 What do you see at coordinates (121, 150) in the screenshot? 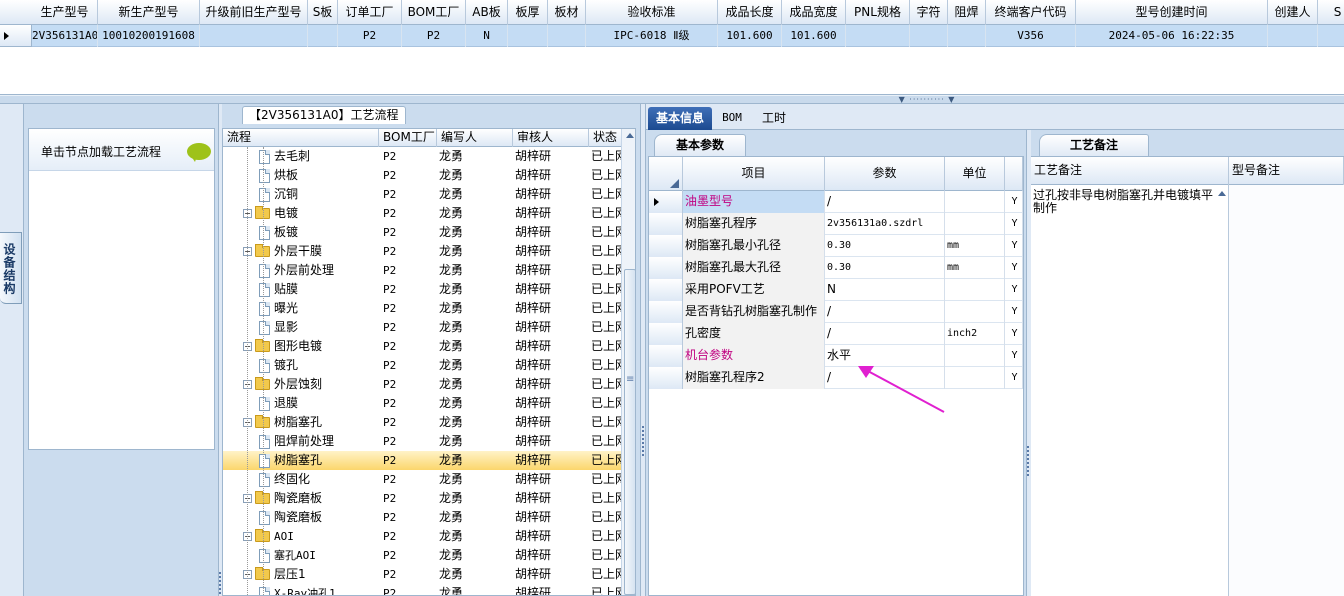
I see `load-process-button: 单击节点加载工艺流程` at bounding box center [121, 150].